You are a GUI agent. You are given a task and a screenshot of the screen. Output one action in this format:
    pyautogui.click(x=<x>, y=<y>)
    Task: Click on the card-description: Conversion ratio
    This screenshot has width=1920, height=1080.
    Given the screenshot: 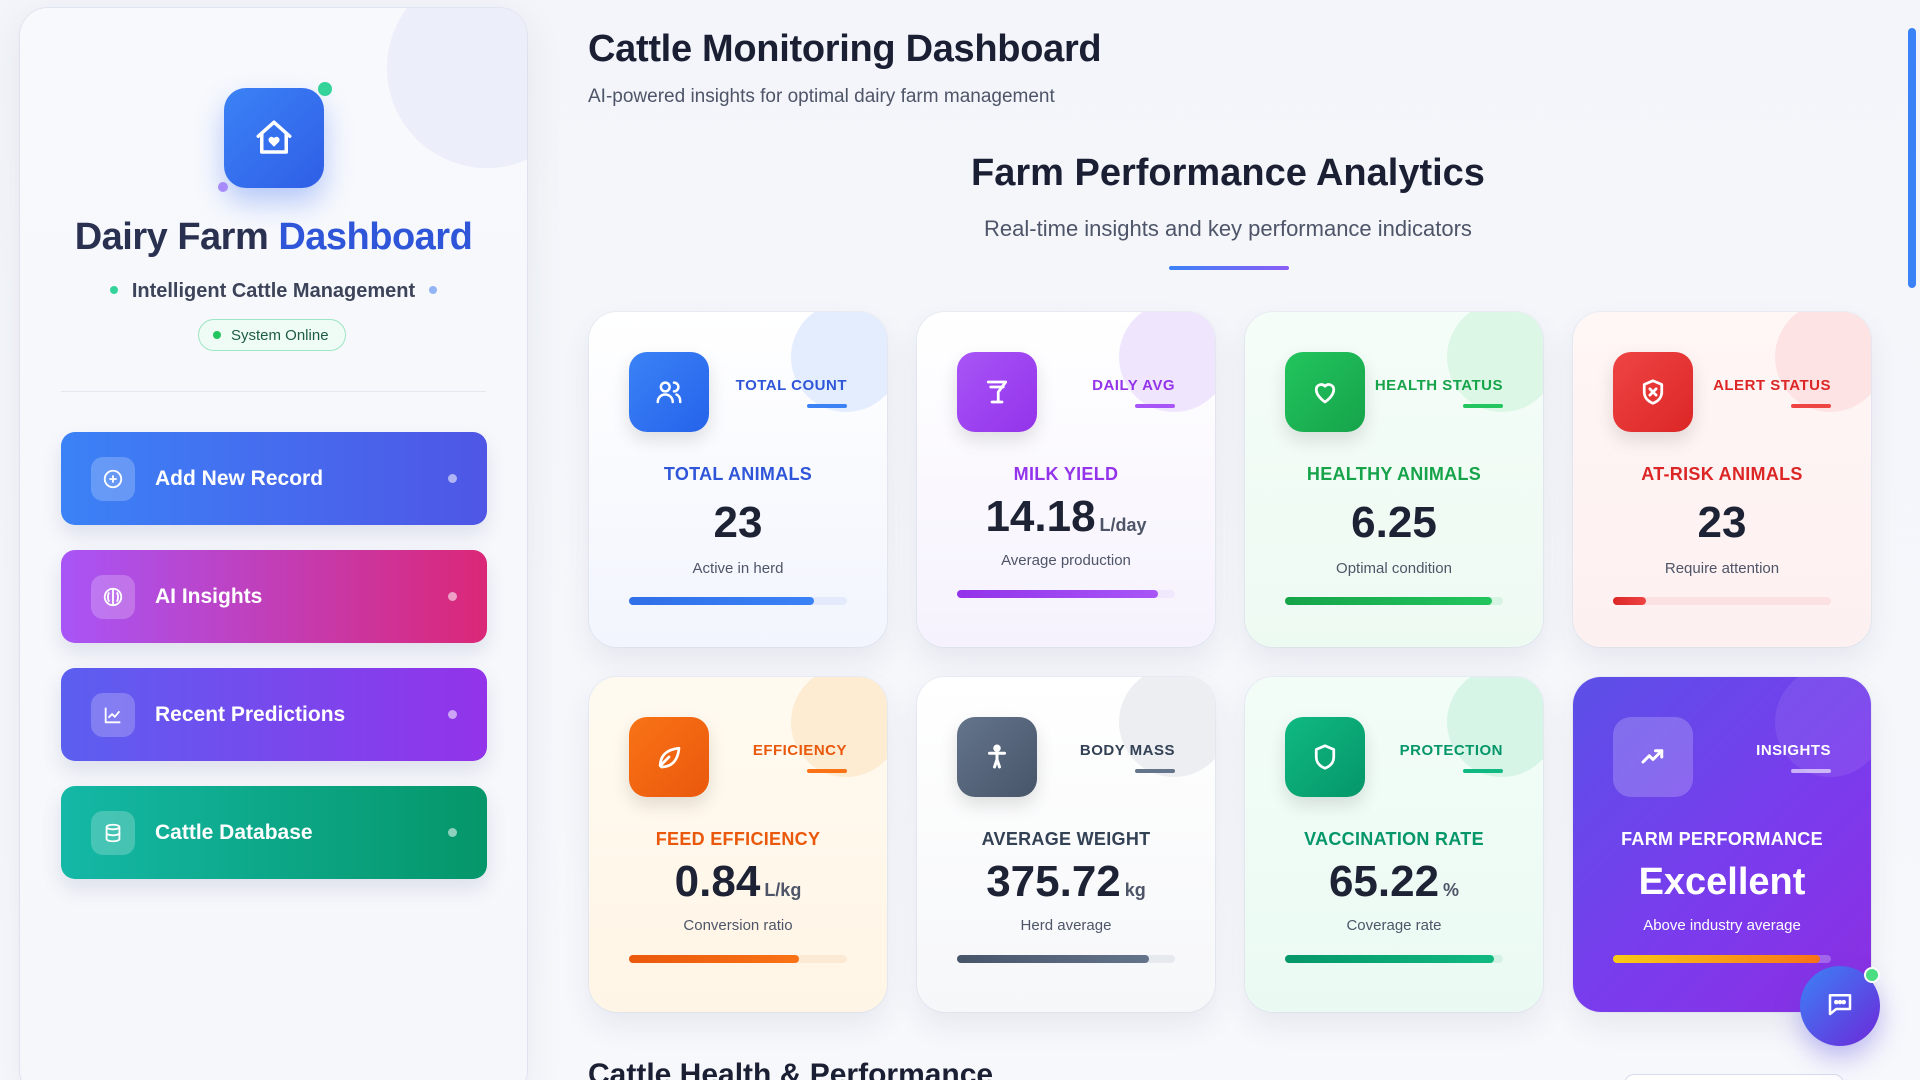 What is the action you would take?
    pyautogui.click(x=738, y=925)
    